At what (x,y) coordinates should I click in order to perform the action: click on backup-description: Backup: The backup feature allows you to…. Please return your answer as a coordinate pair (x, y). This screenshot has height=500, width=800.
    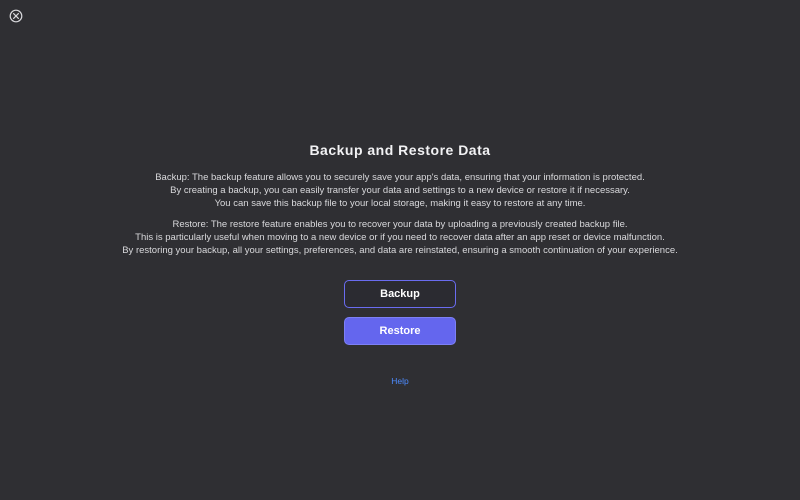
    Looking at the image, I should click on (400, 190).